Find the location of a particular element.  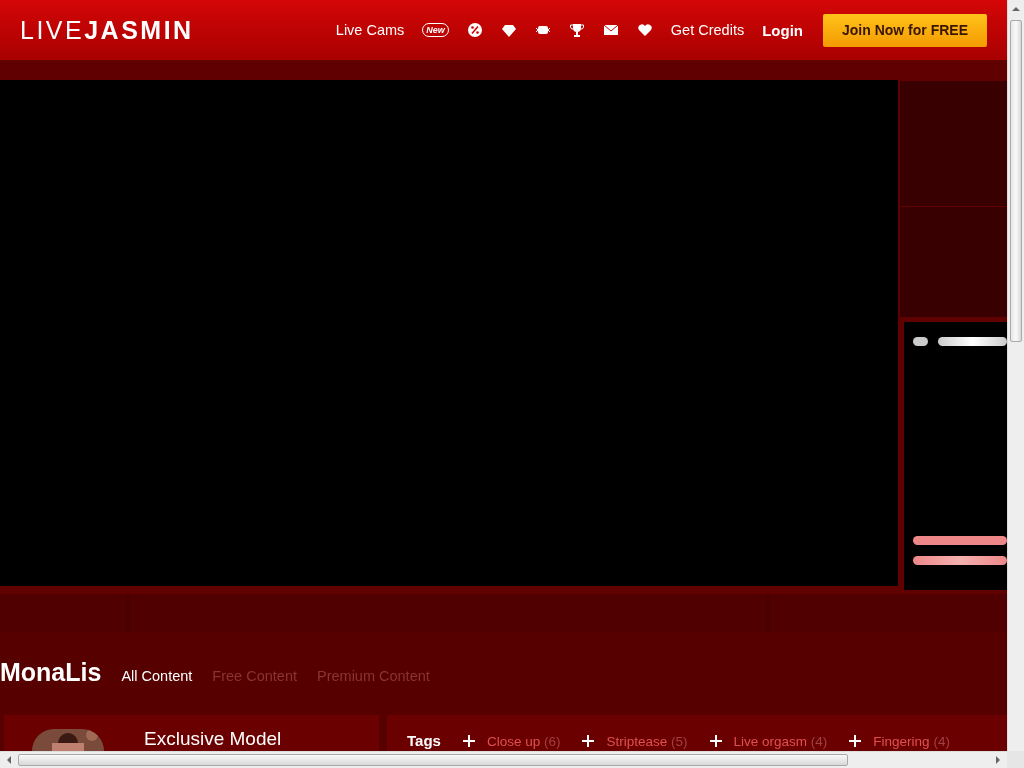

percent-badge-icon is located at coordinates (474, 30).